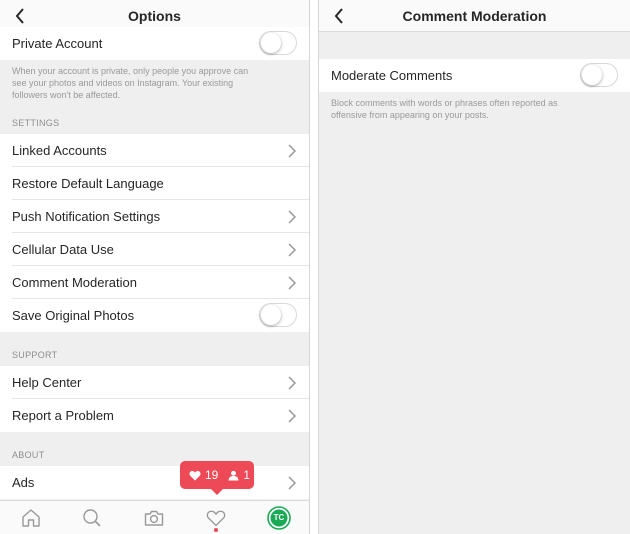 The height and width of the screenshot is (534, 630). What do you see at coordinates (86, 216) in the screenshot?
I see `push-notification-settings-label: Push Notification Settings` at bounding box center [86, 216].